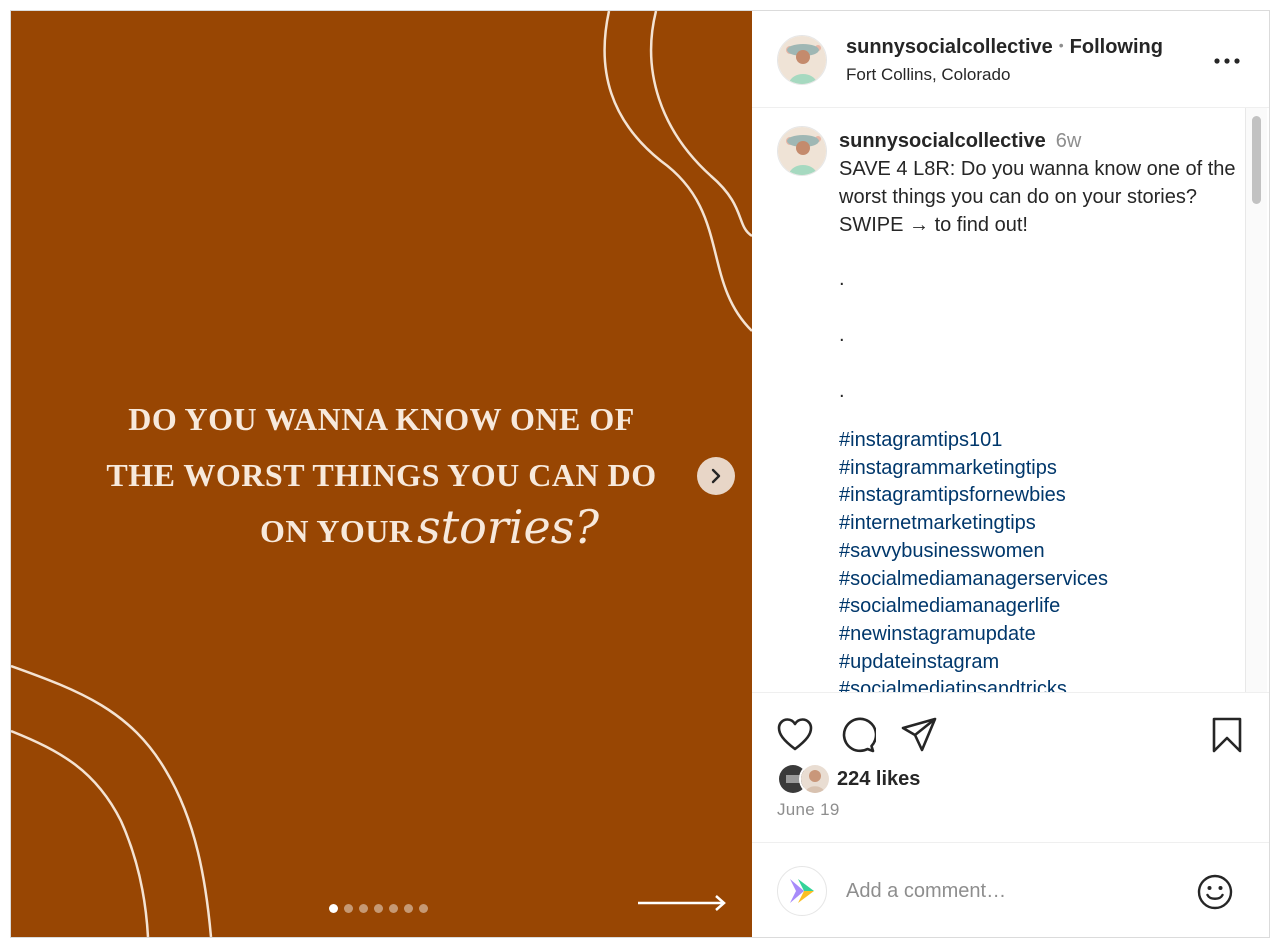 The height and width of the screenshot is (949, 1280). I want to click on post-author: sunnysocialcollective • Following, so click(1004, 47).